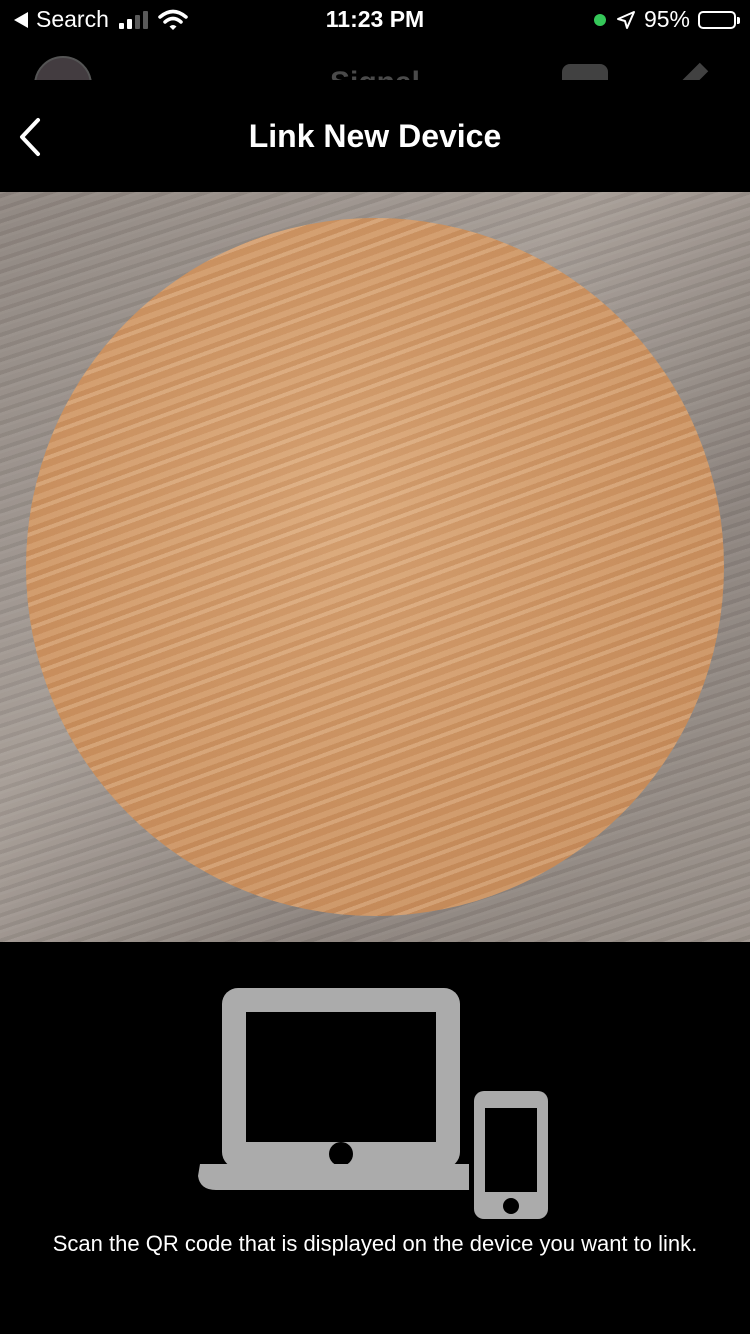 This screenshot has width=750, height=1334. What do you see at coordinates (375, 62) in the screenshot?
I see `underlying-screen-peek: Signal` at bounding box center [375, 62].